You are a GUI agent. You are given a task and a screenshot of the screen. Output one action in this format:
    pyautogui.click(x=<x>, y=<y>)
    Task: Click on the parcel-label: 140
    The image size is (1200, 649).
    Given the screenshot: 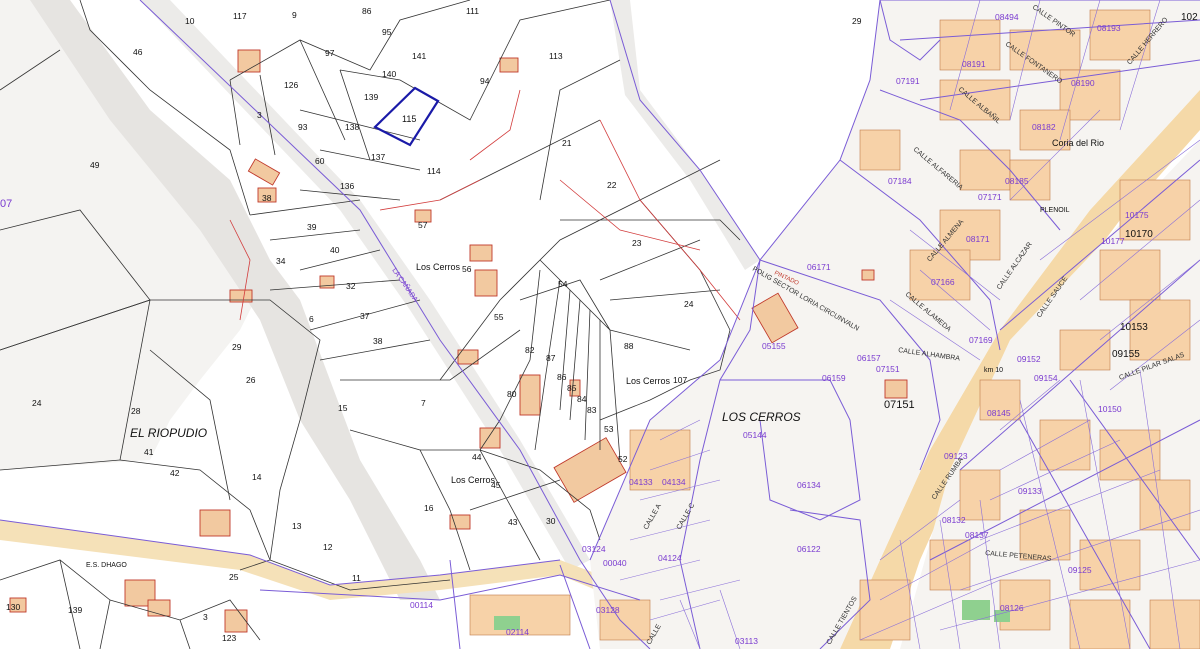 What is the action you would take?
    pyautogui.click(x=389, y=74)
    